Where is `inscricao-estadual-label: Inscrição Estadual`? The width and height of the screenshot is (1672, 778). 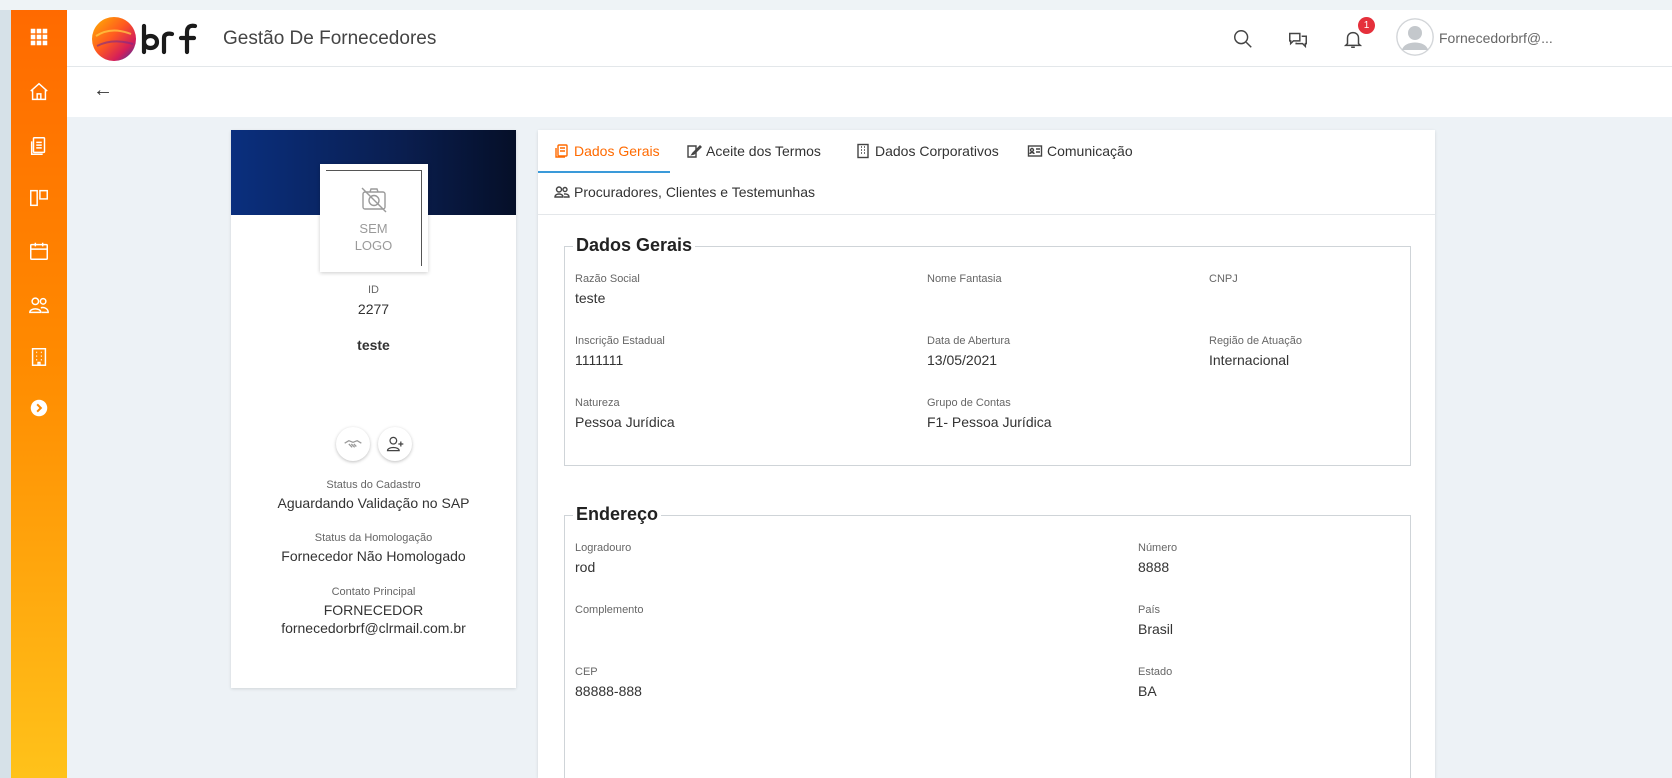
inscricao-estadual-label: Inscrição Estadual is located at coordinates (620, 341).